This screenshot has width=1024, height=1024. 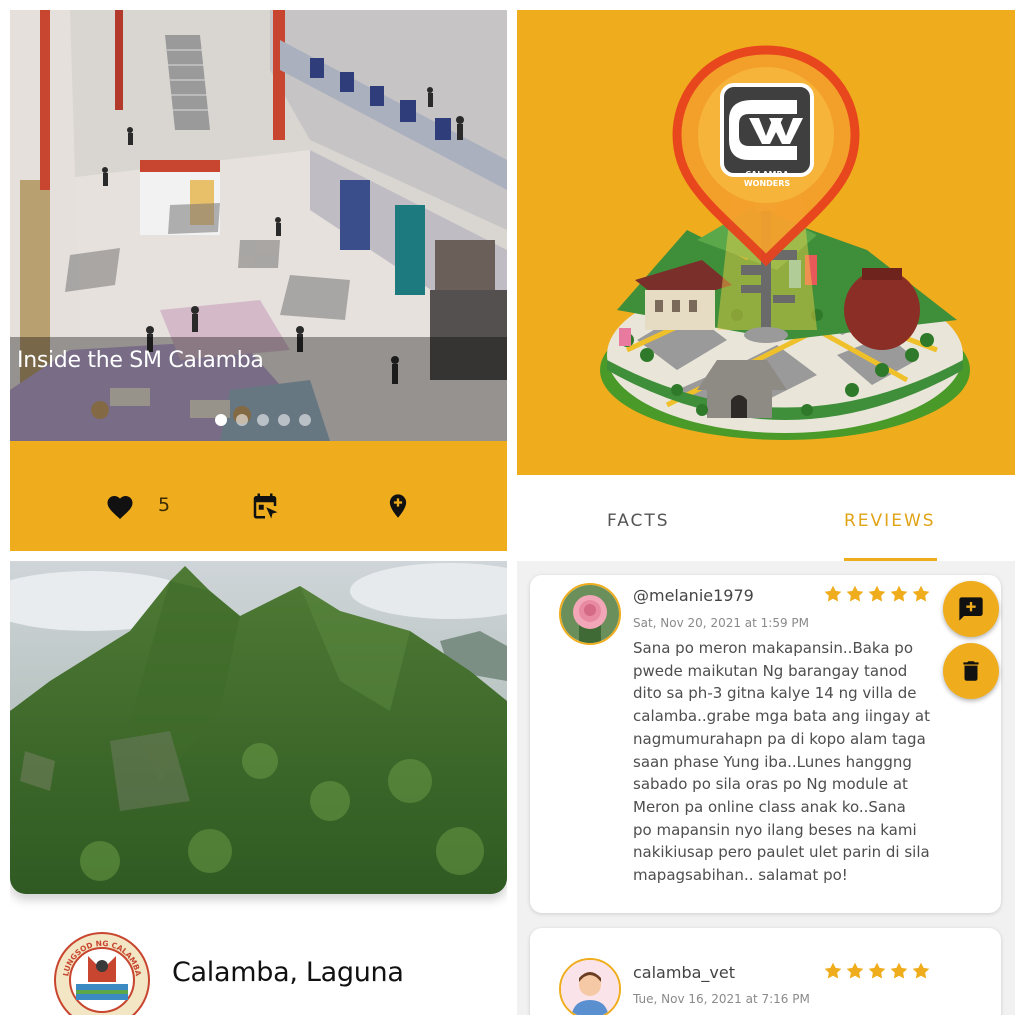 I want to click on review-text-line: po mapansin nyo ilang beses na kami, so click(x=775, y=829).